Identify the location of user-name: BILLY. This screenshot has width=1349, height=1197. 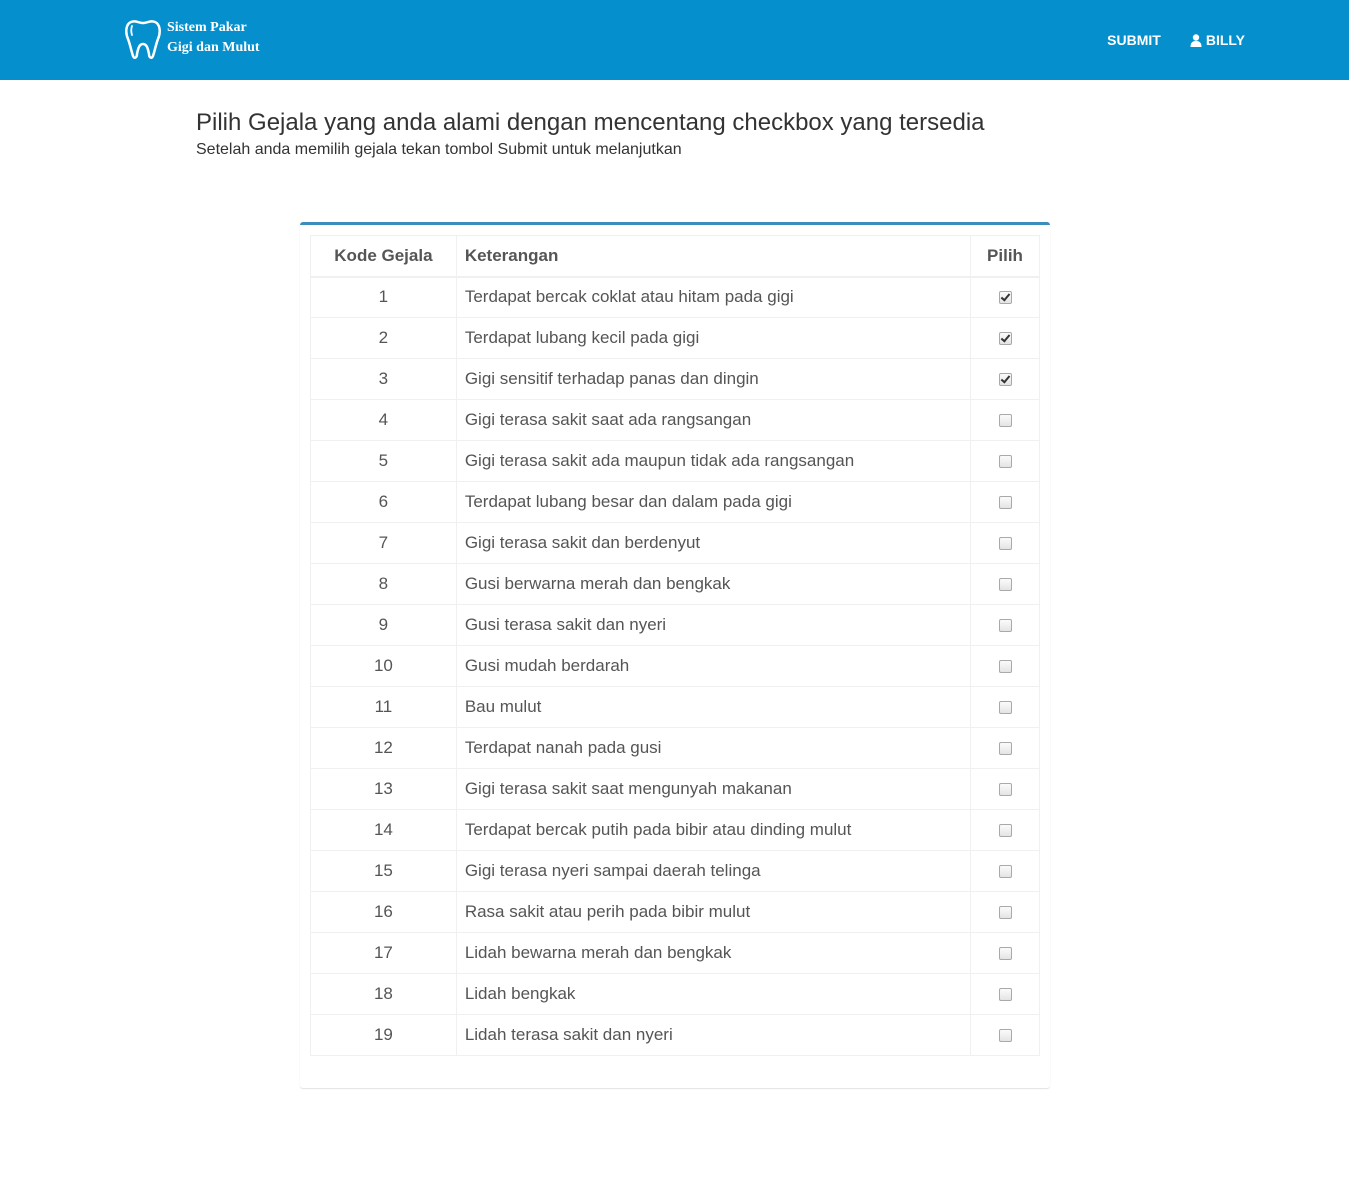
(1225, 40).